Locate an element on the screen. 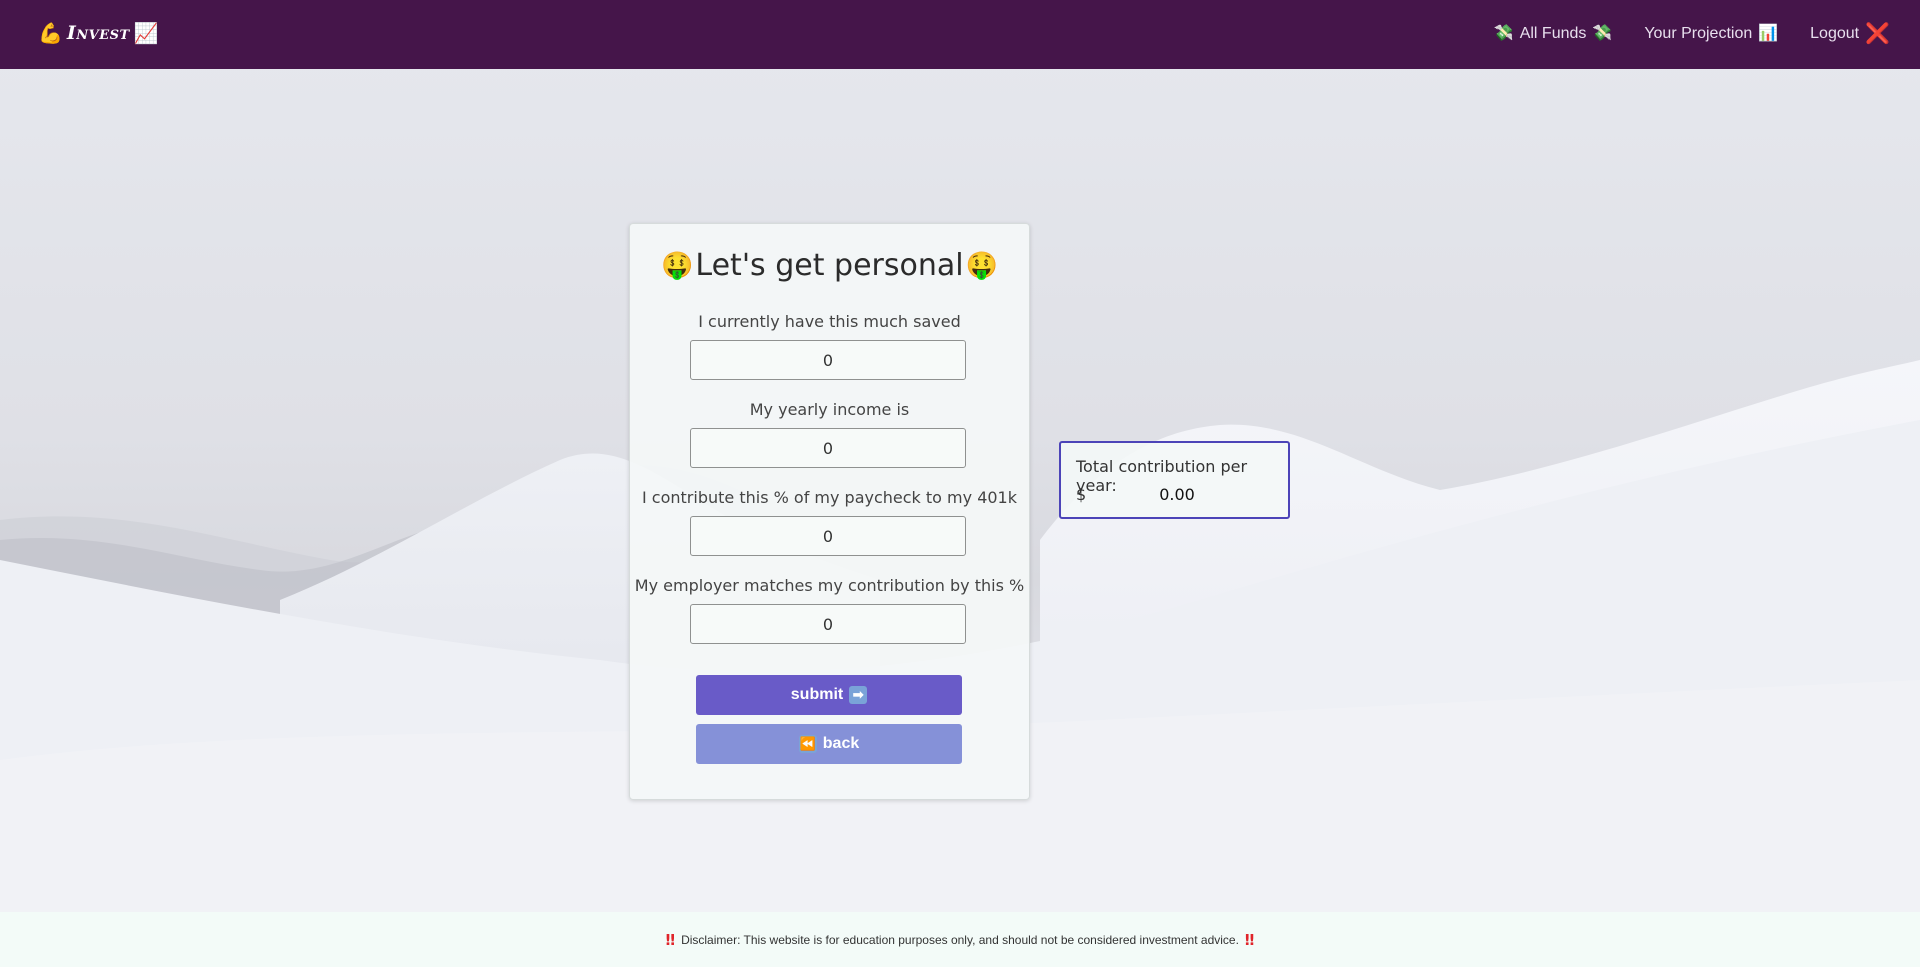  right-arrow-icon: ➡ is located at coordinates (858, 695).